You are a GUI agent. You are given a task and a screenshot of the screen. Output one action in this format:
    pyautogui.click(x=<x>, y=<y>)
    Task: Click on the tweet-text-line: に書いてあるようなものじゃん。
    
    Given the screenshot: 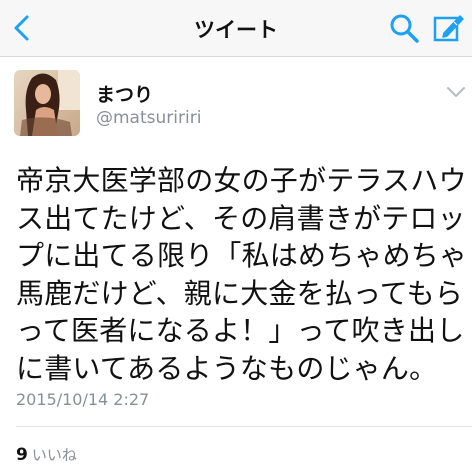 What is the action you would take?
    pyautogui.click(x=227, y=368)
    